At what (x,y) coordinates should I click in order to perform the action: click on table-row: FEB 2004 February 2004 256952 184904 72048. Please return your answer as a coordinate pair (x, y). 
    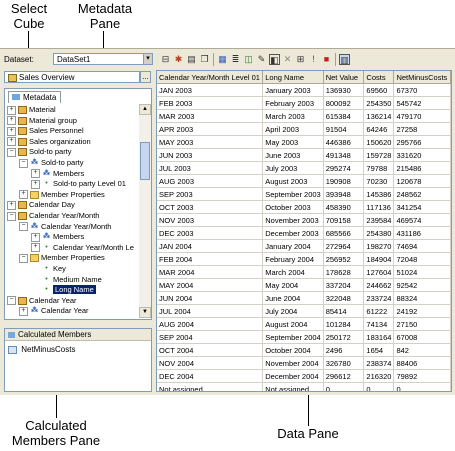
    Looking at the image, I should click on (304, 259).